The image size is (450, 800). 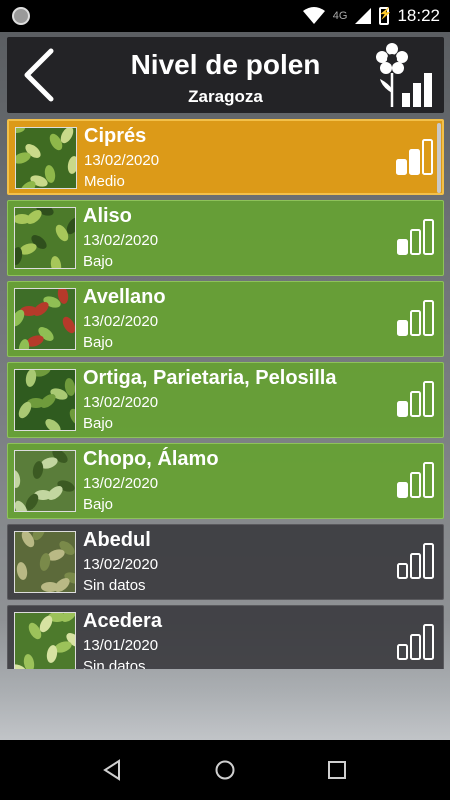 I want to click on plant-row: Aliso 13/02/2020 Bajo, so click(x=225, y=238).